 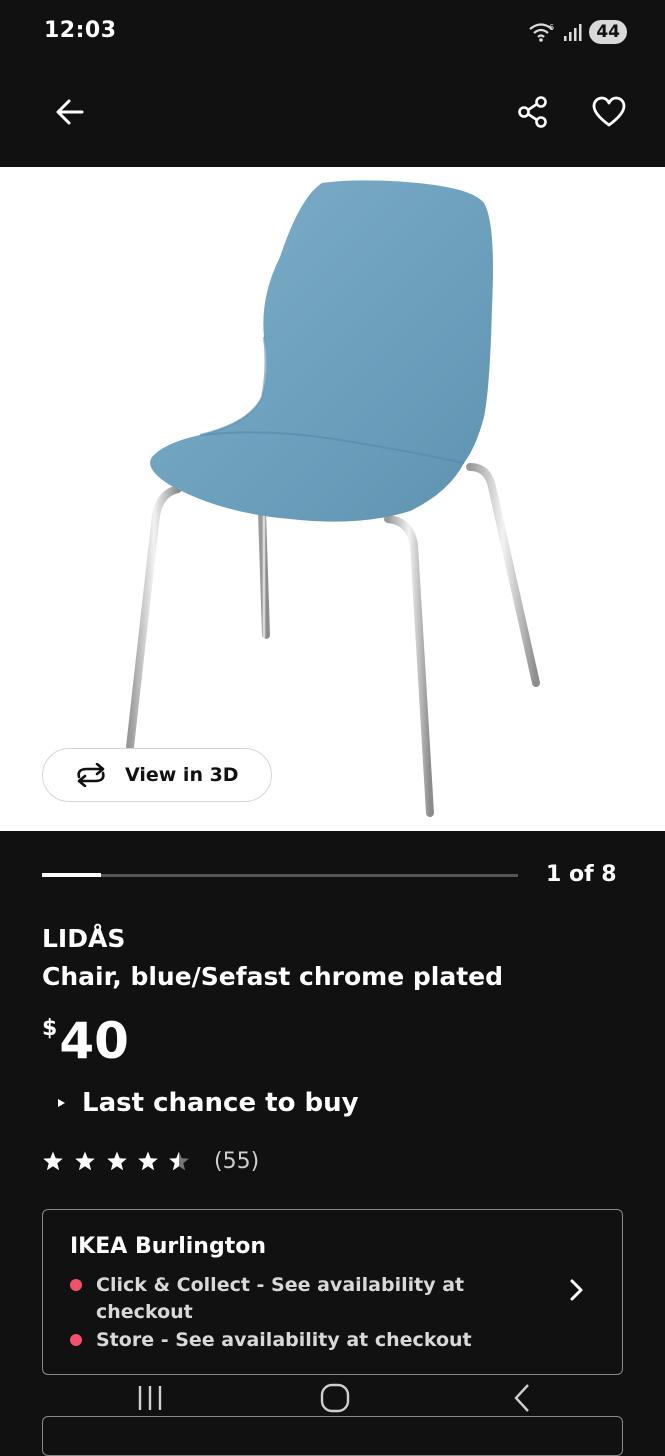 What do you see at coordinates (168, 1246) in the screenshot?
I see `store-name: IKEA Burlington` at bounding box center [168, 1246].